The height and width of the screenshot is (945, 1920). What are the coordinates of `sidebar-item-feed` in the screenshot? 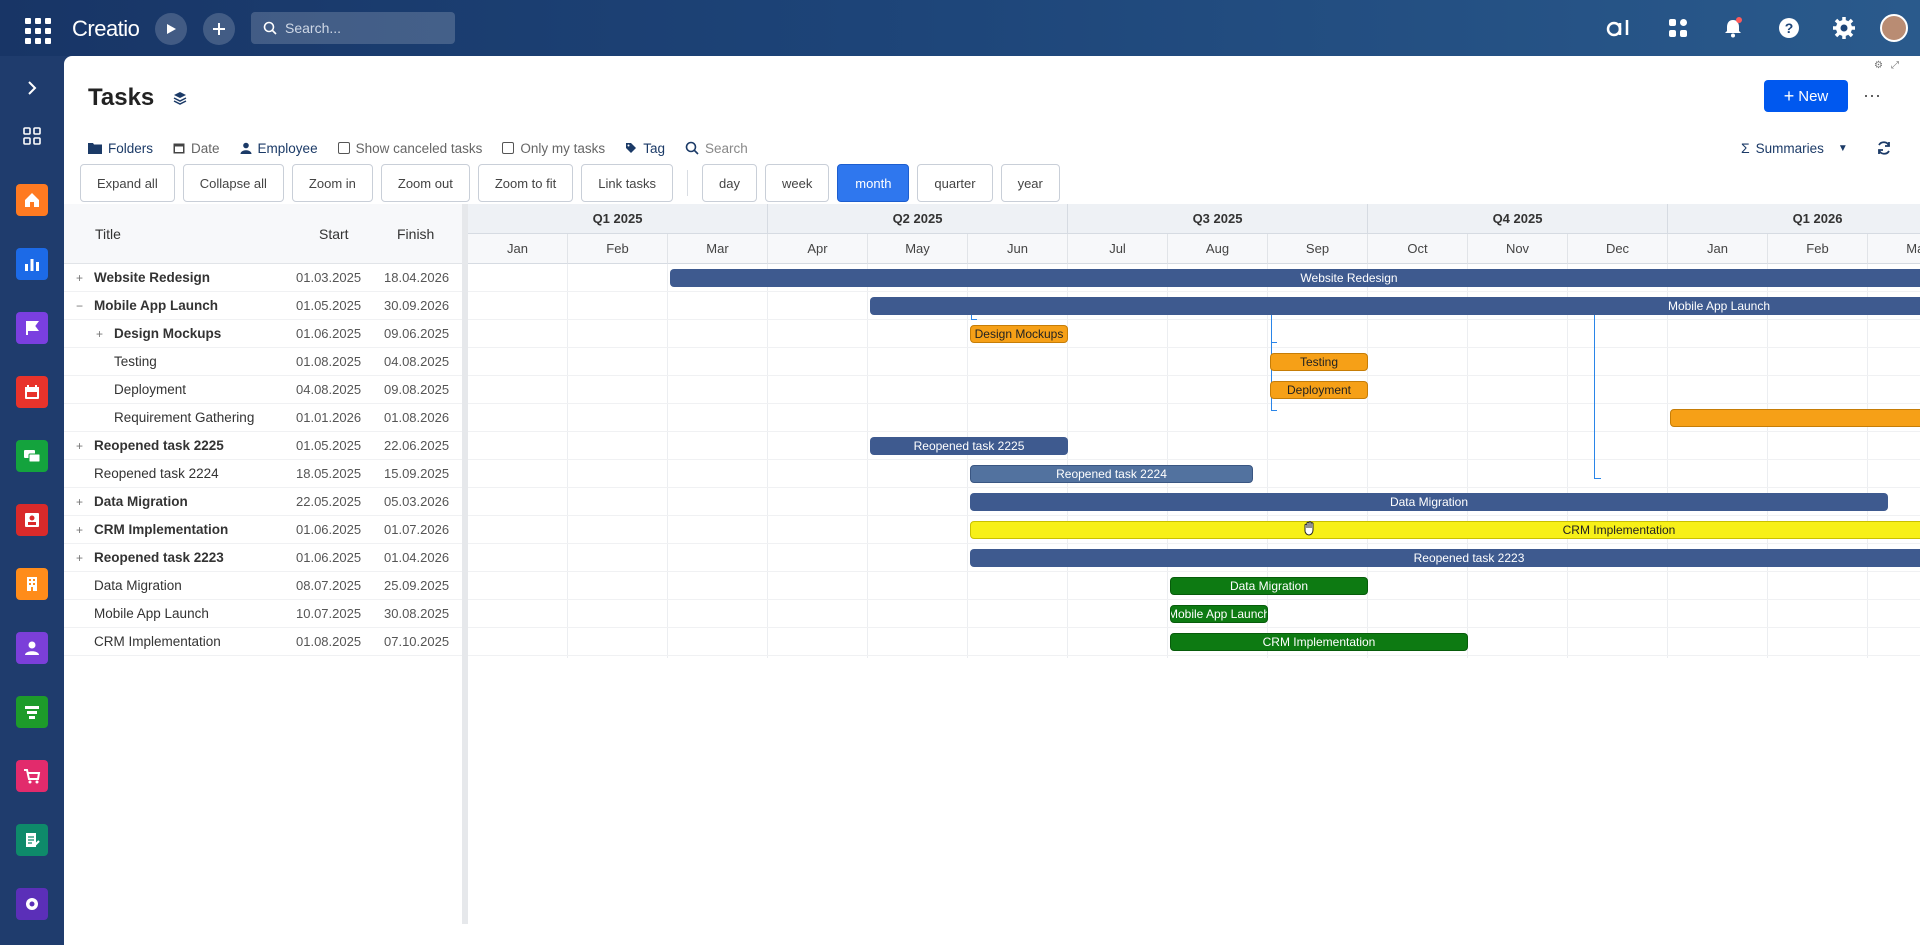 It's located at (32, 456).